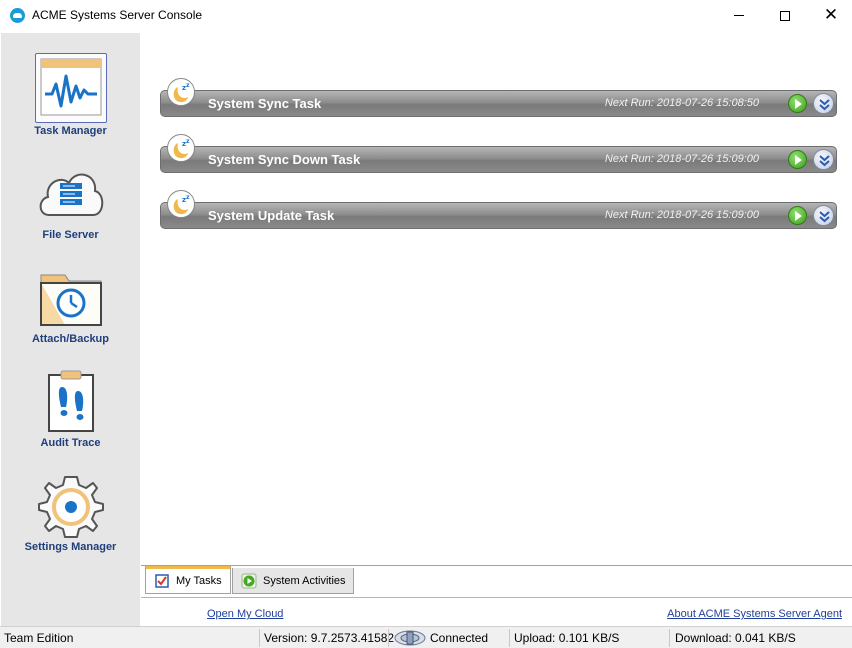 The height and width of the screenshot is (648, 852). Describe the element at coordinates (71, 88) in the screenshot. I see `task-manager-icon` at that location.